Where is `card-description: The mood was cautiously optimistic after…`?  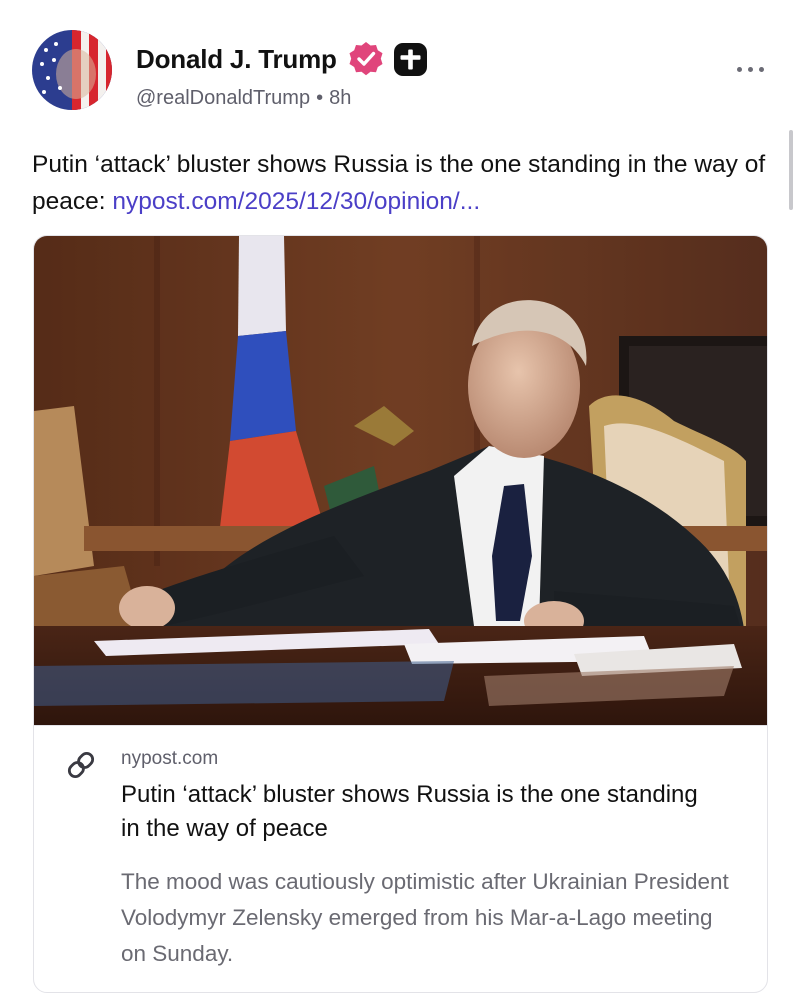 card-description: The mood was cautiously optimistic after… is located at coordinates (425, 917).